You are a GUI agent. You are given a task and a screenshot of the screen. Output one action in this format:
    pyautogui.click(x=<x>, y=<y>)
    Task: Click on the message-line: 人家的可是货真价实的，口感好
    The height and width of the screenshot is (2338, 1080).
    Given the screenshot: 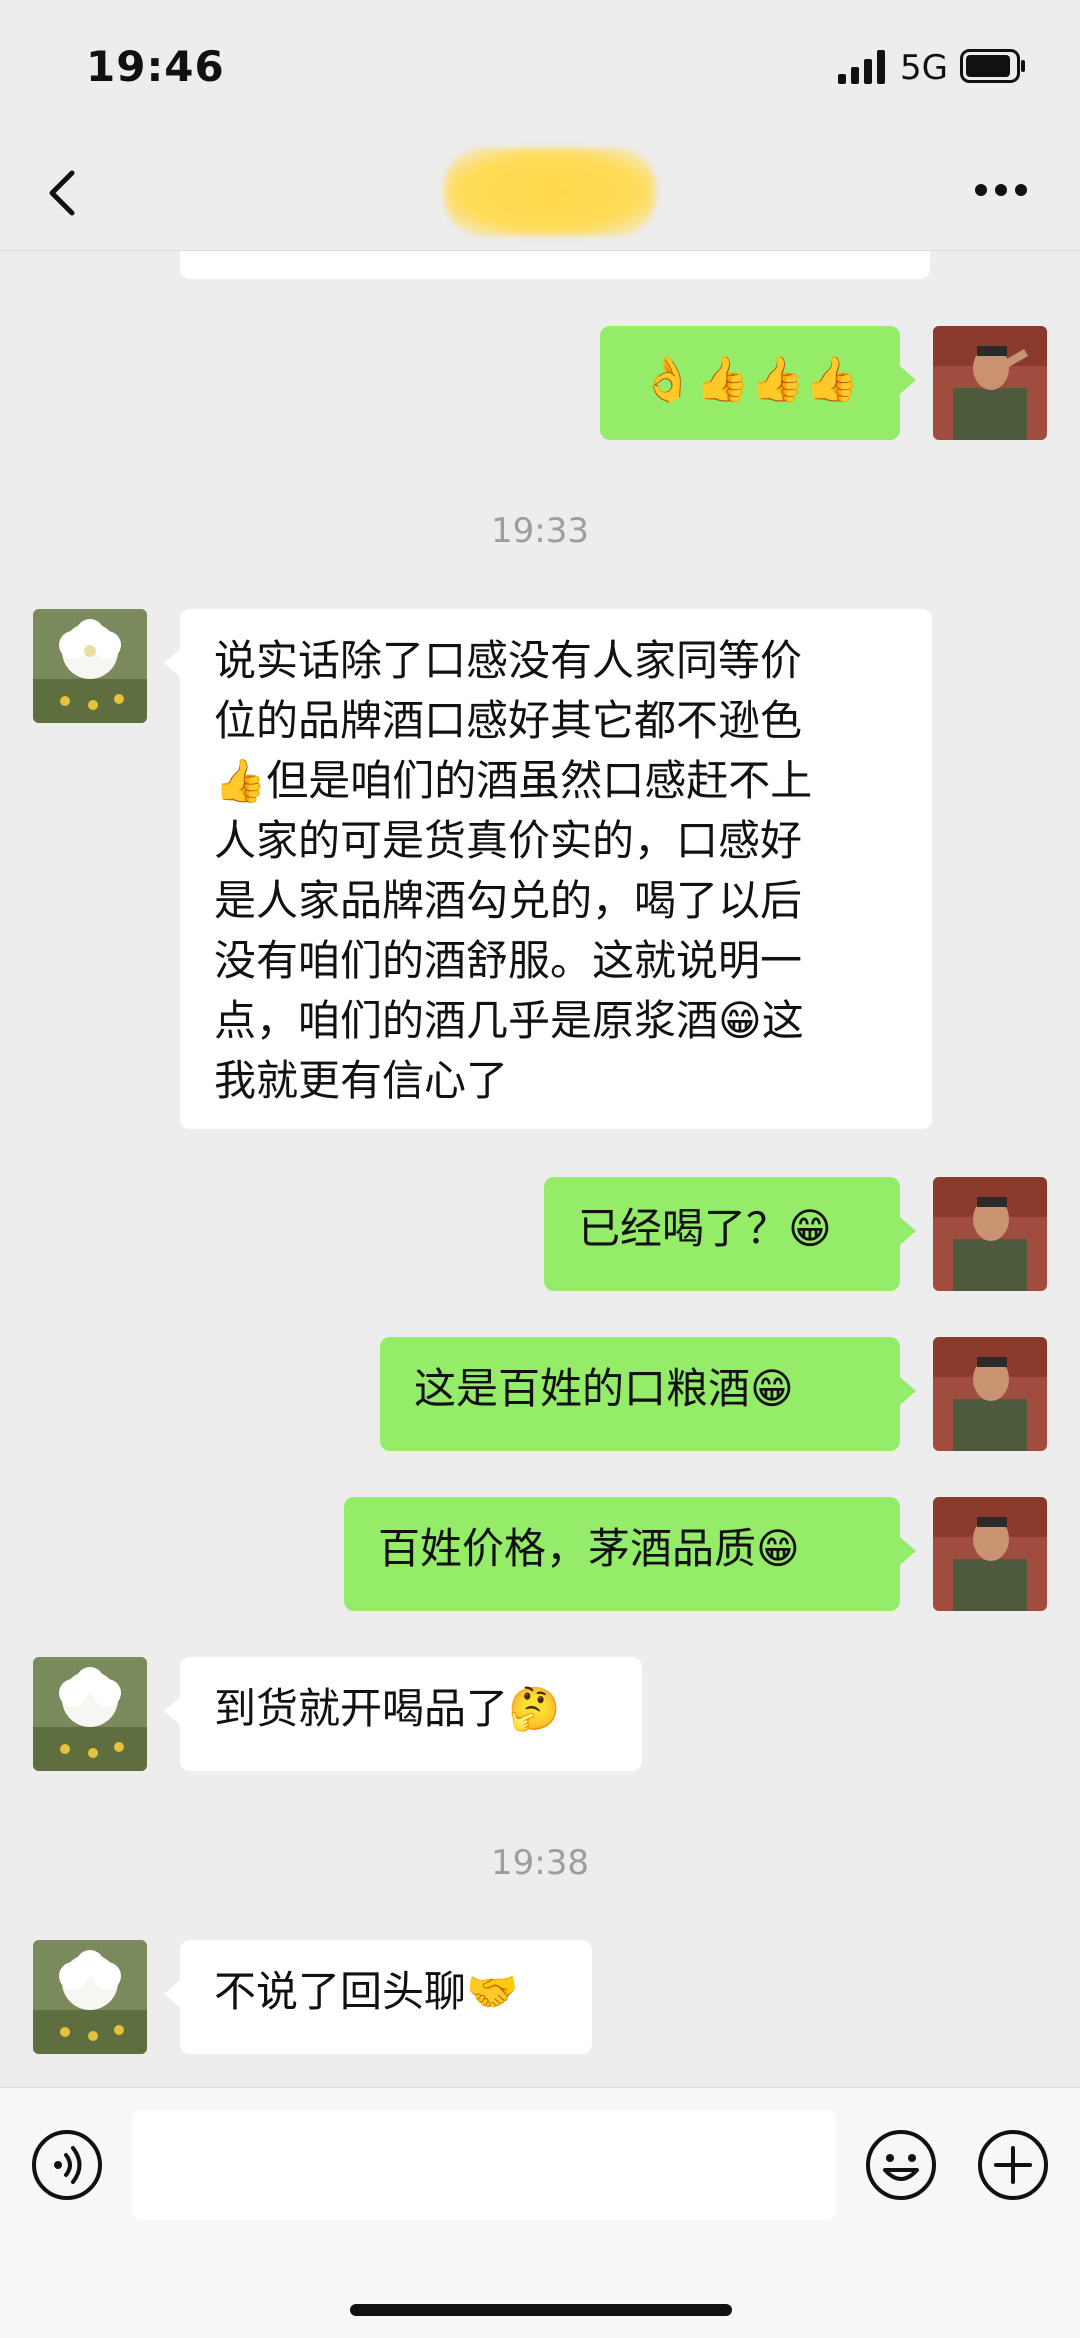 What is the action you would take?
    pyautogui.click(x=508, y=840)
    